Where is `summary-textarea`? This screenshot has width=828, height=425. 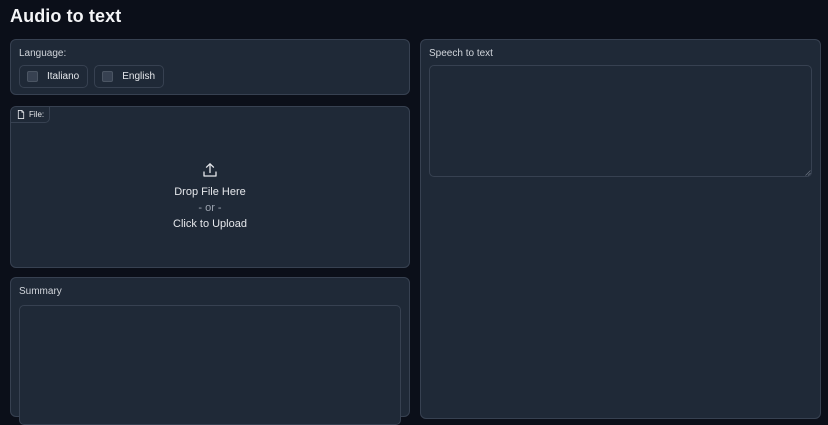 summary-textarea is located at coordinates (210, 365).